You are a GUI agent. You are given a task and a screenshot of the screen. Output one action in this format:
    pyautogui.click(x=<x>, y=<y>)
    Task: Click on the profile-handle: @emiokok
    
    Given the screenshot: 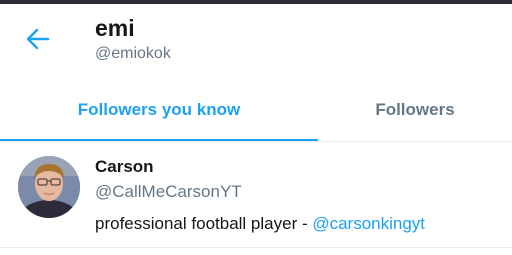 What is the action you would take?
    pyautogui.click(x=133, y=53)
    